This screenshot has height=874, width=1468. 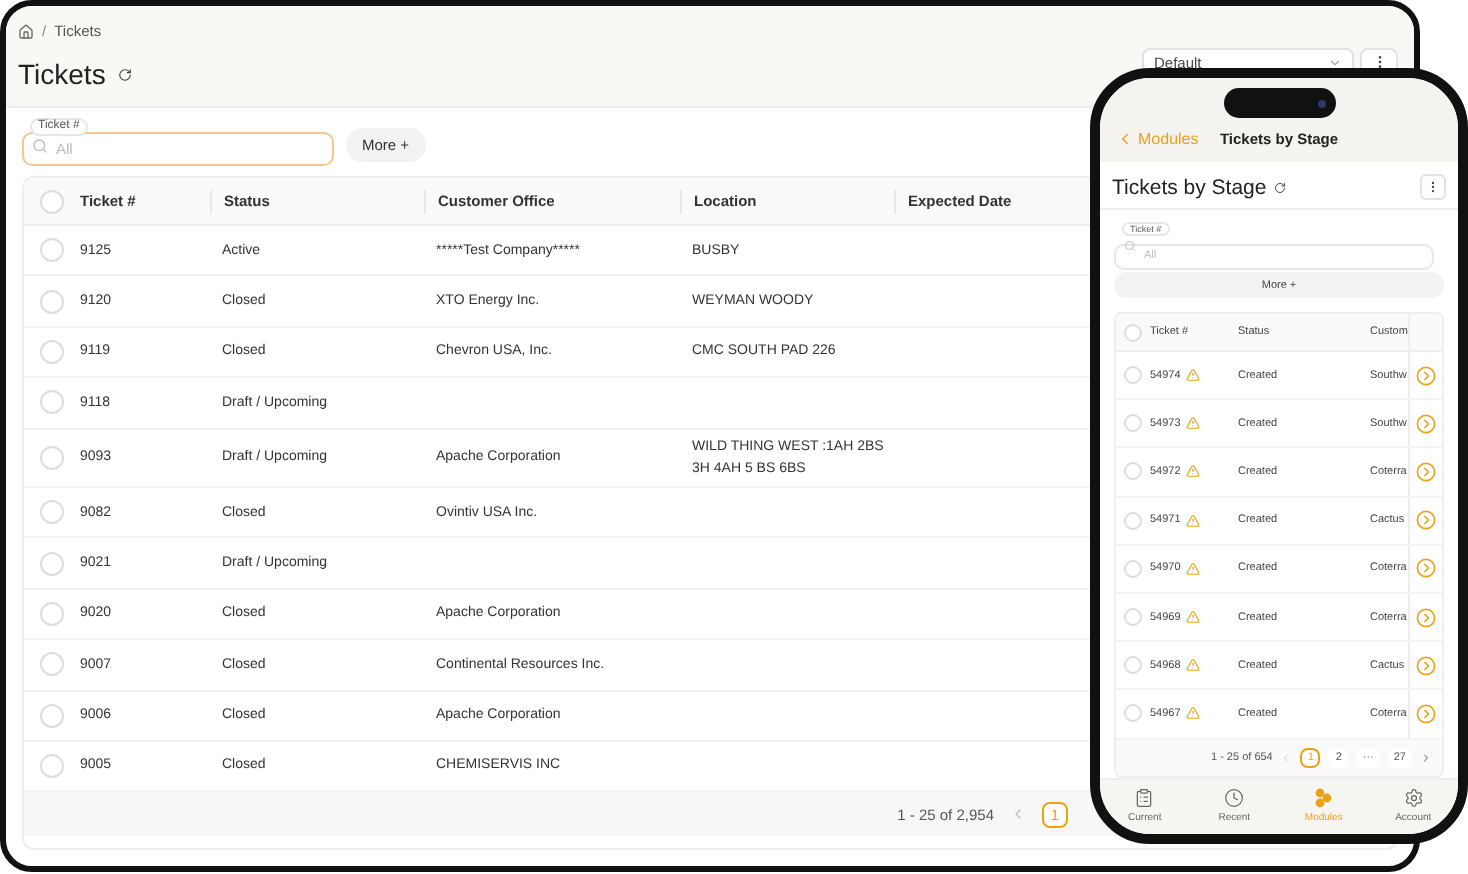 I want to click on page-title: Tickets, so click(x=62, y=74).